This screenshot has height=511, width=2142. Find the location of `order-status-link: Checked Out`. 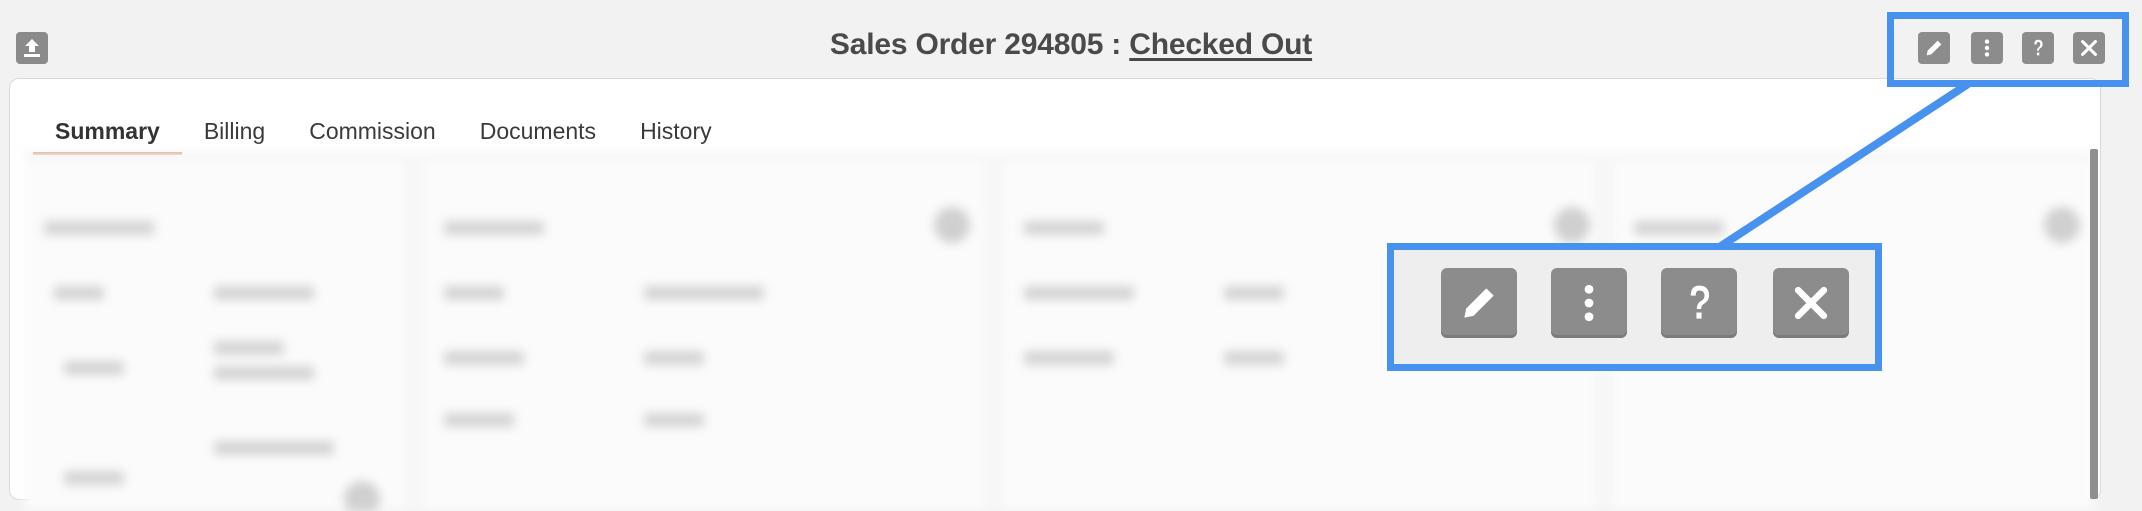

order-status-link: Checked Out is located at coordinates (1220, 44).